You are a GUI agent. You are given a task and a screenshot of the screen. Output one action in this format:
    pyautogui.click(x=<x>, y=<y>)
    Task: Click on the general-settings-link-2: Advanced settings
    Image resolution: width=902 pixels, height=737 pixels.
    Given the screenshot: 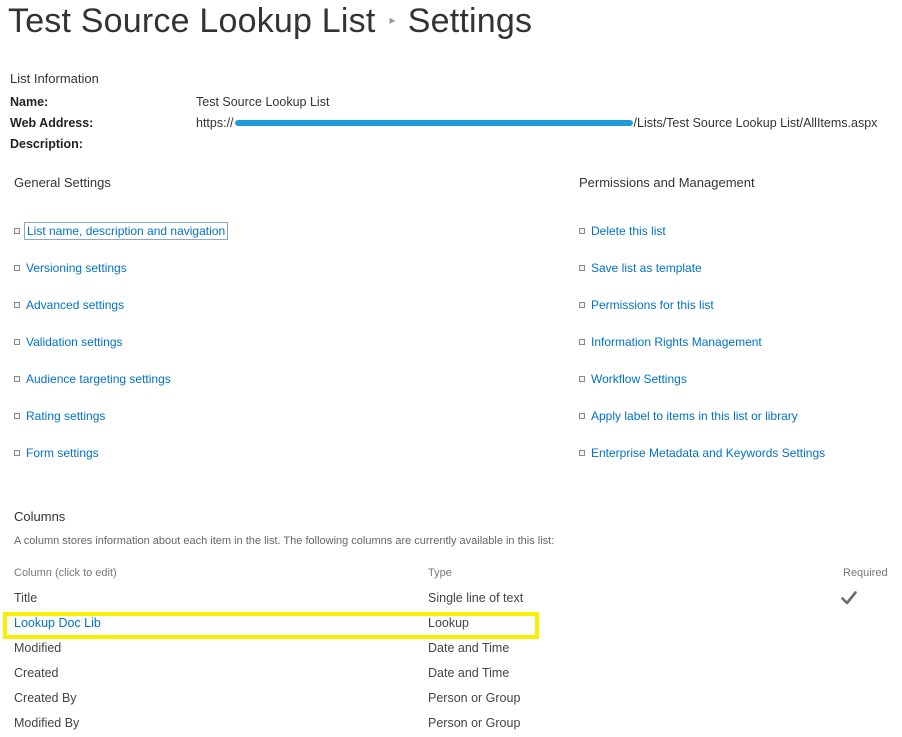 What is the action you would take?
    pyautogui.click(x=69, y=305)
    